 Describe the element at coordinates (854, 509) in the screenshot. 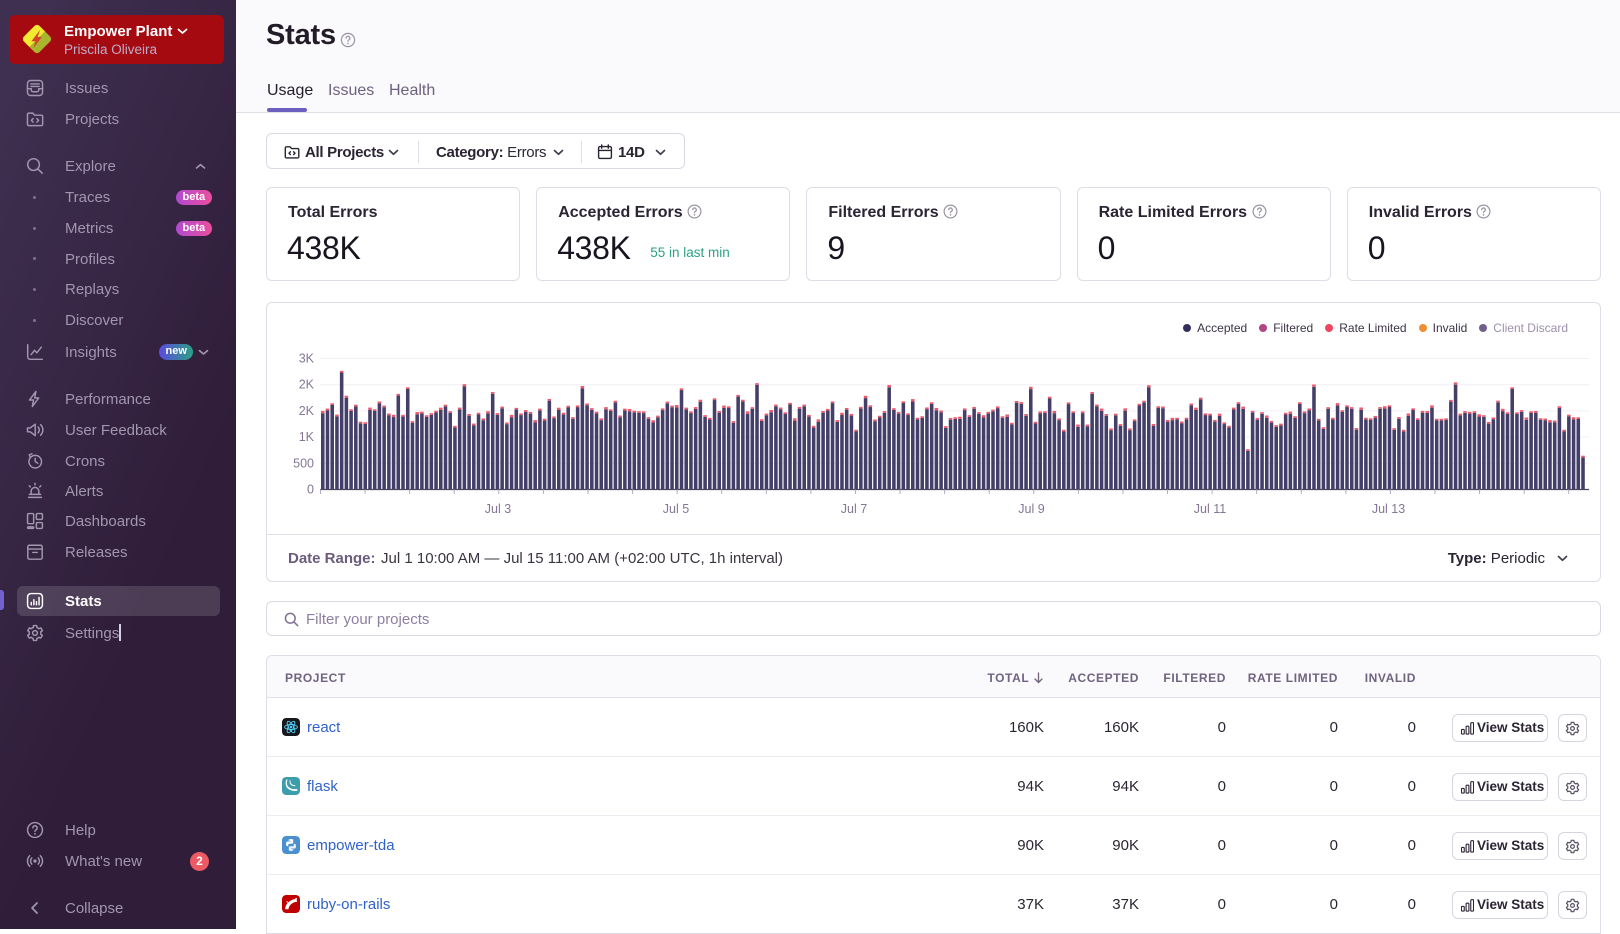

I see `svg-text: Jul 7` at that location.